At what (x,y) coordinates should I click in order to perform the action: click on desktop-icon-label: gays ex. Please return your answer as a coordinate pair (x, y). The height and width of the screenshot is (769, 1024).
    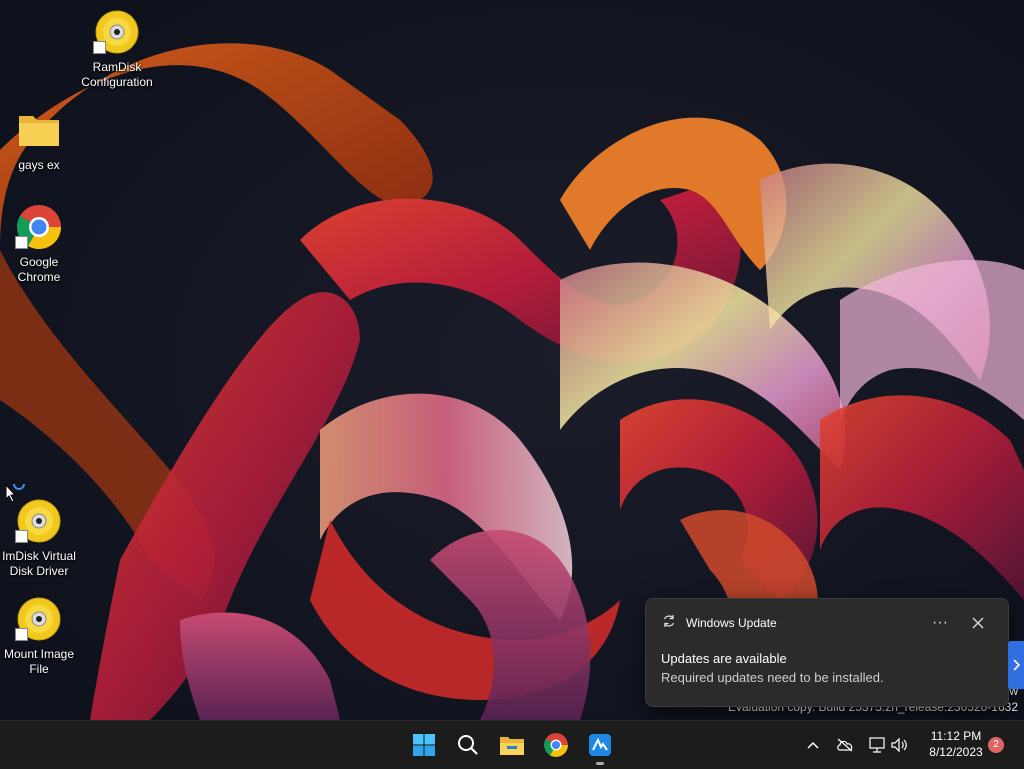
    Looking at the image, I should click on (39, 165).